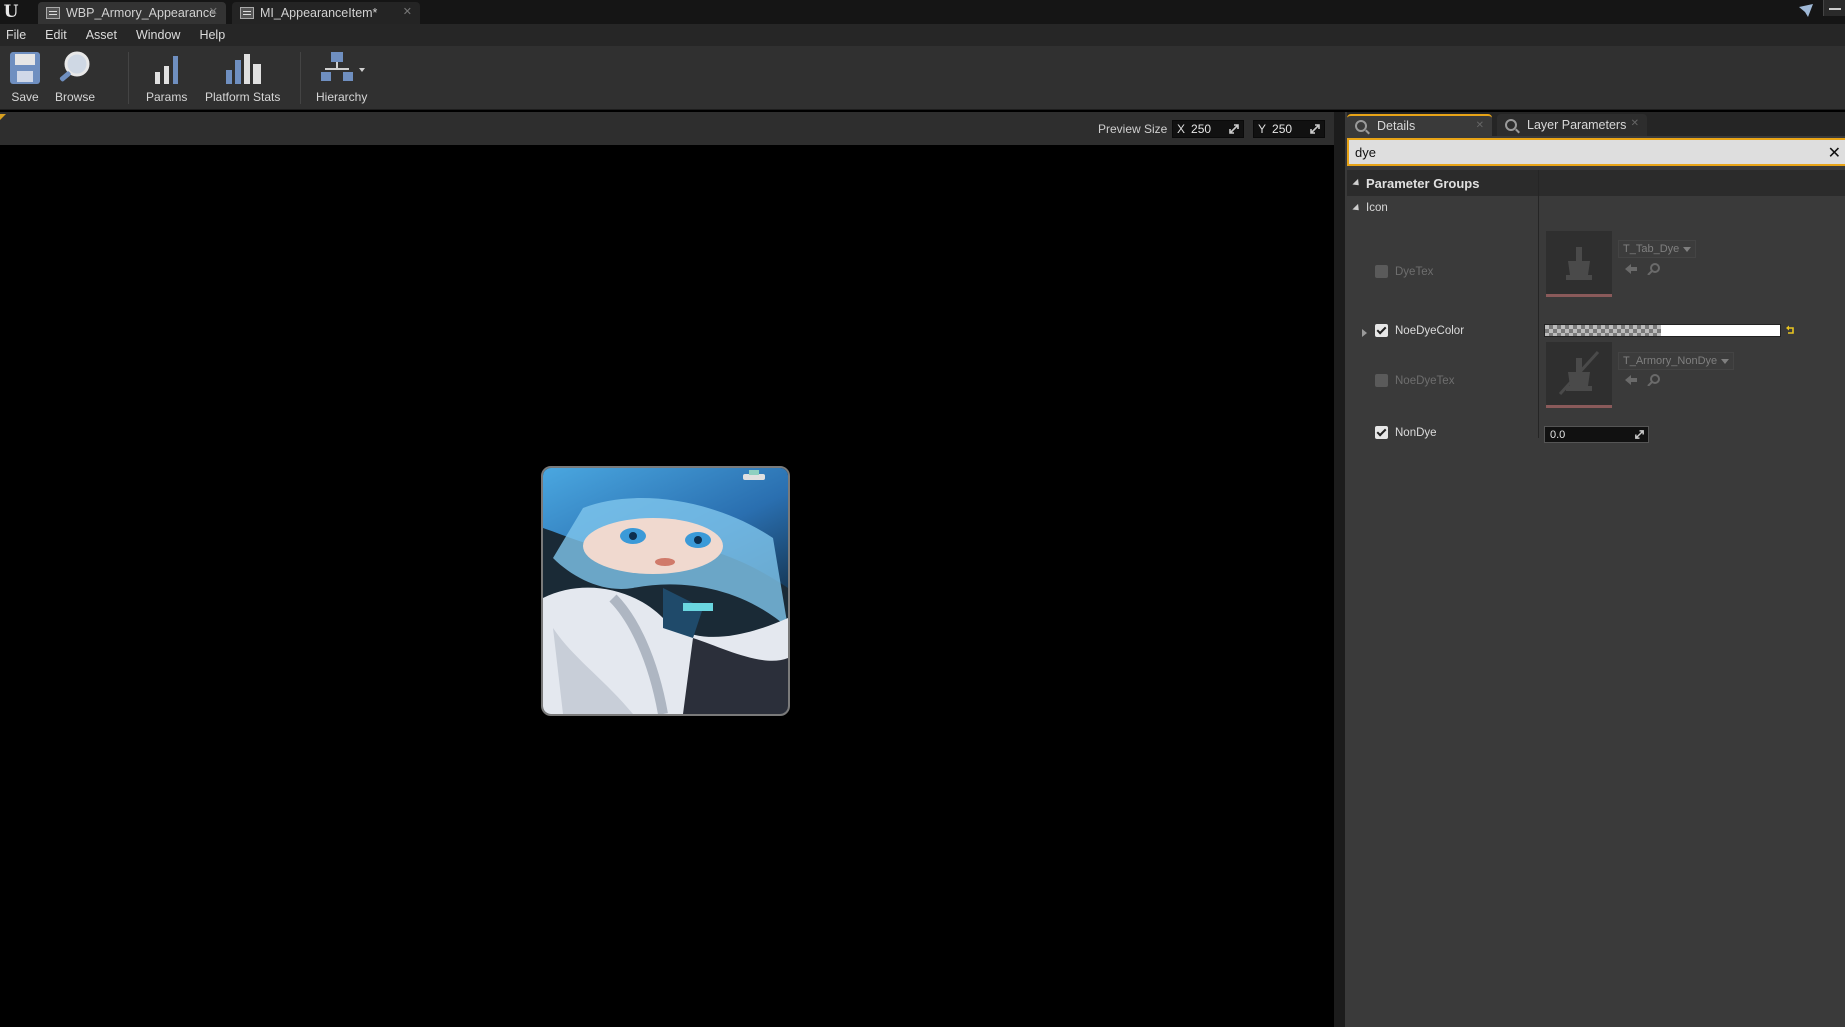 Image resolution: width=1845 pixels, height=1027 pixels. Describe the element at coordinates (1670, 361) in the screenshot. I see `noedyetex-asset-name: T_Armory_NonDye` at that location.